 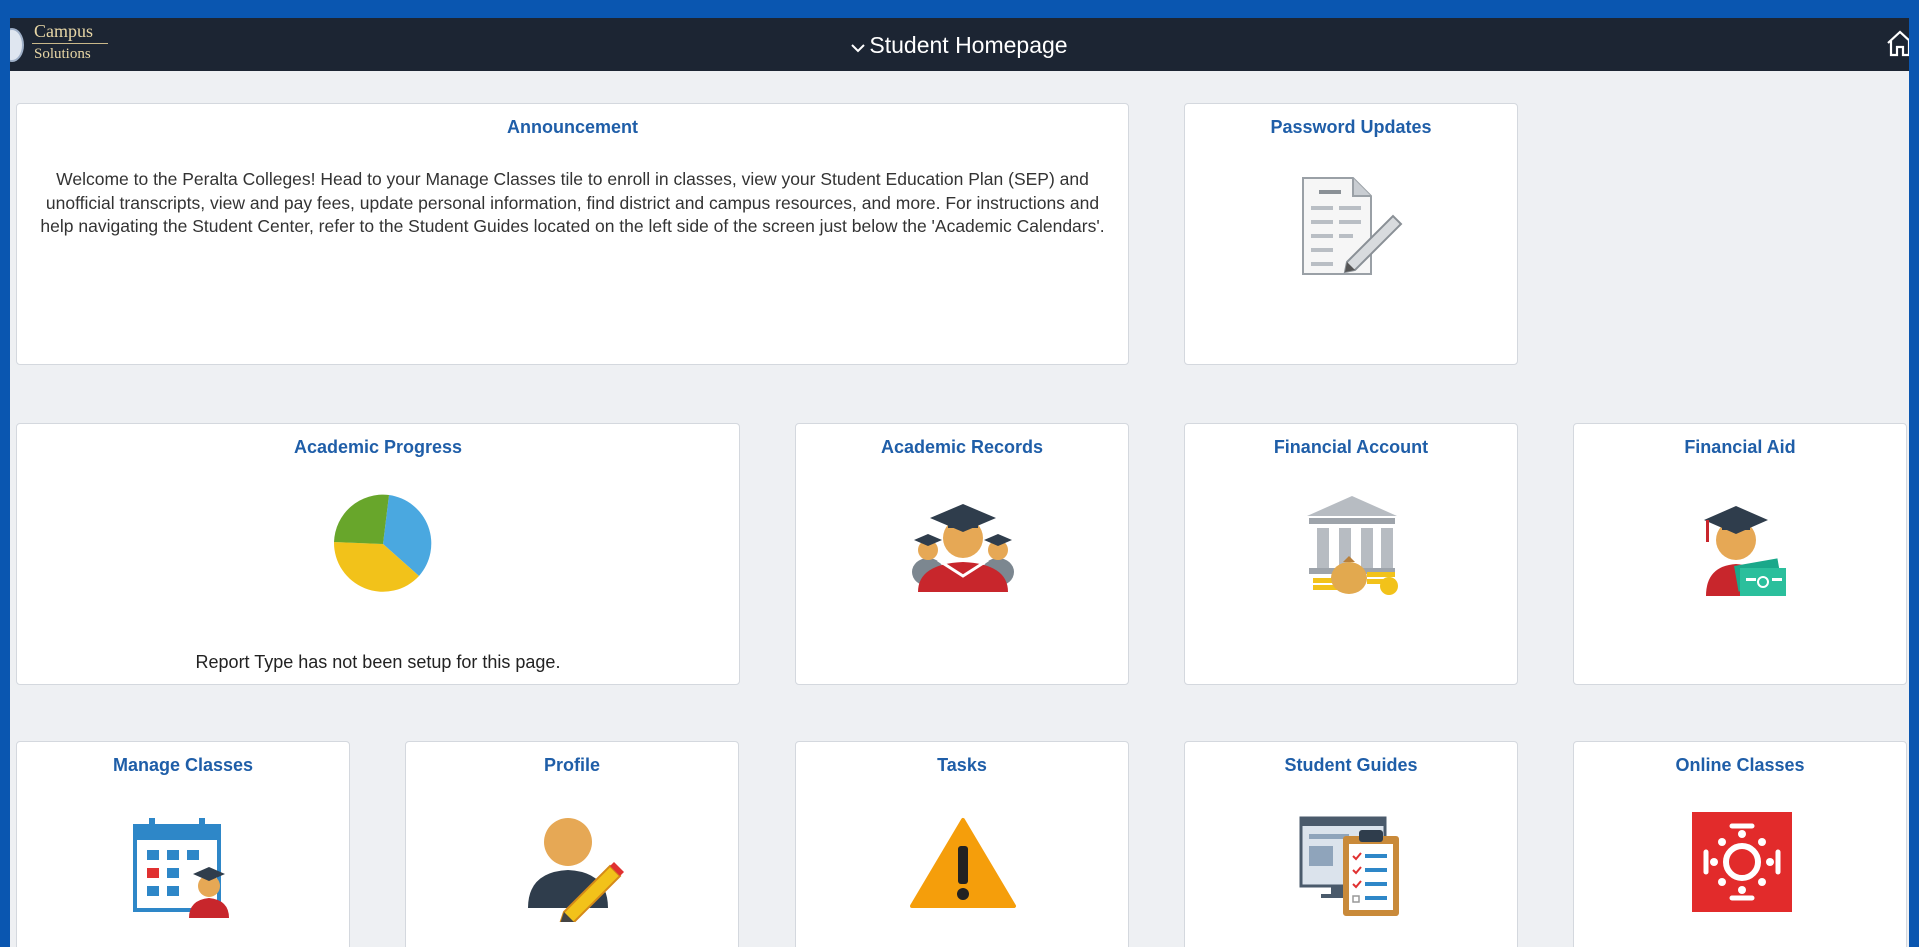 I want to click on pie-chart-icon, so click(x=382, y=543).